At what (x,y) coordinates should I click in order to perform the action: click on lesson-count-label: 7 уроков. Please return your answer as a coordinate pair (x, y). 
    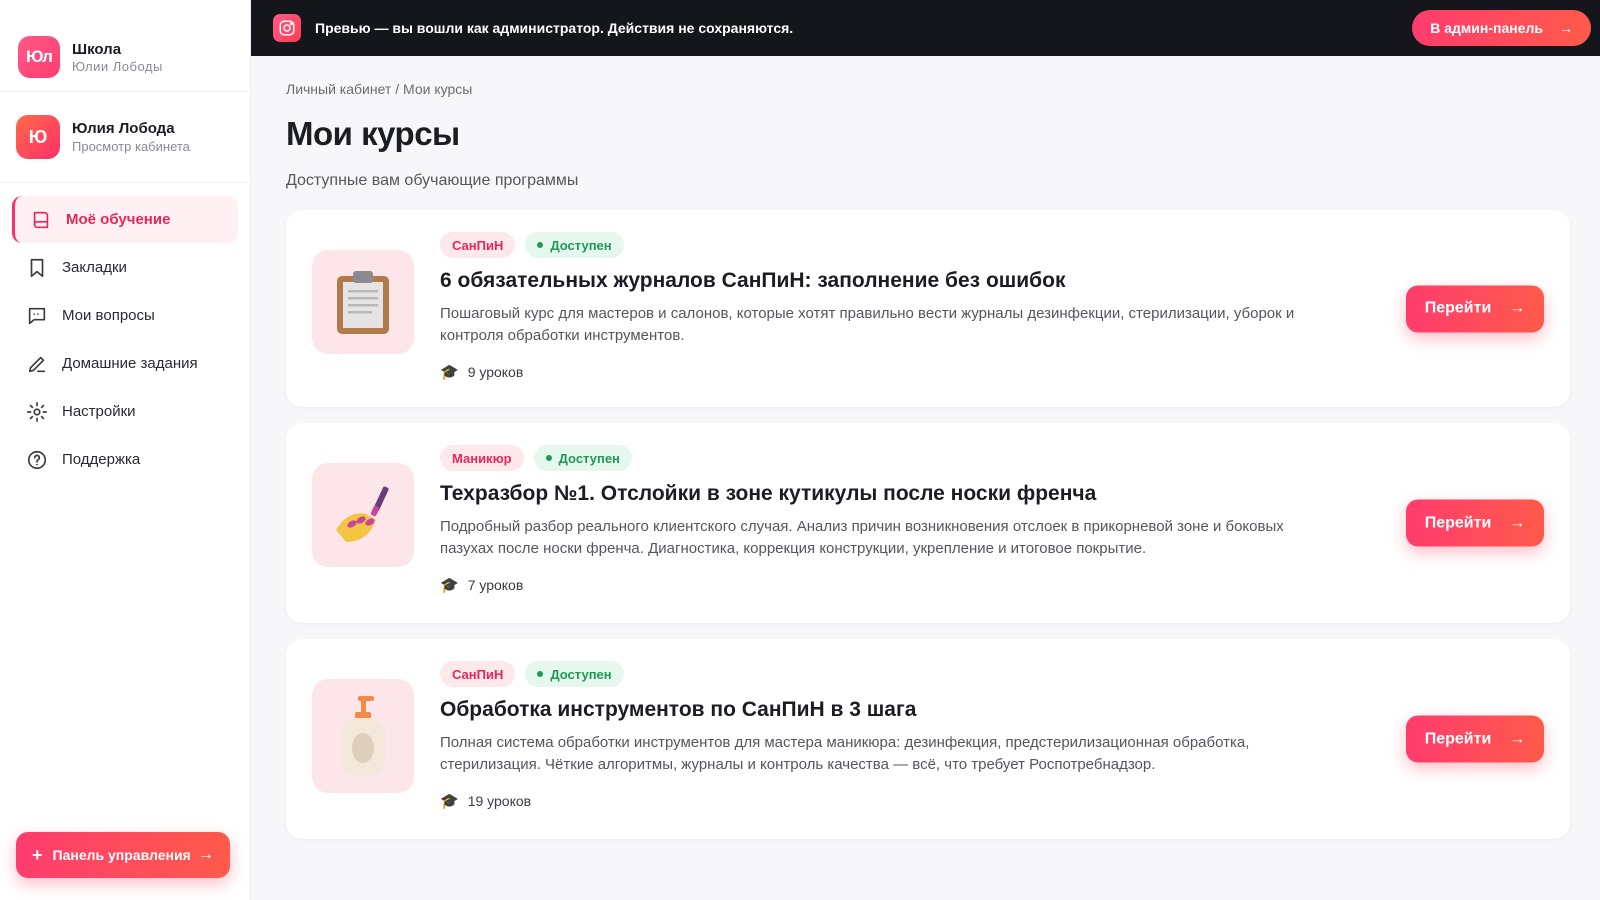
    Looking at the image, I should click on (495, 585).